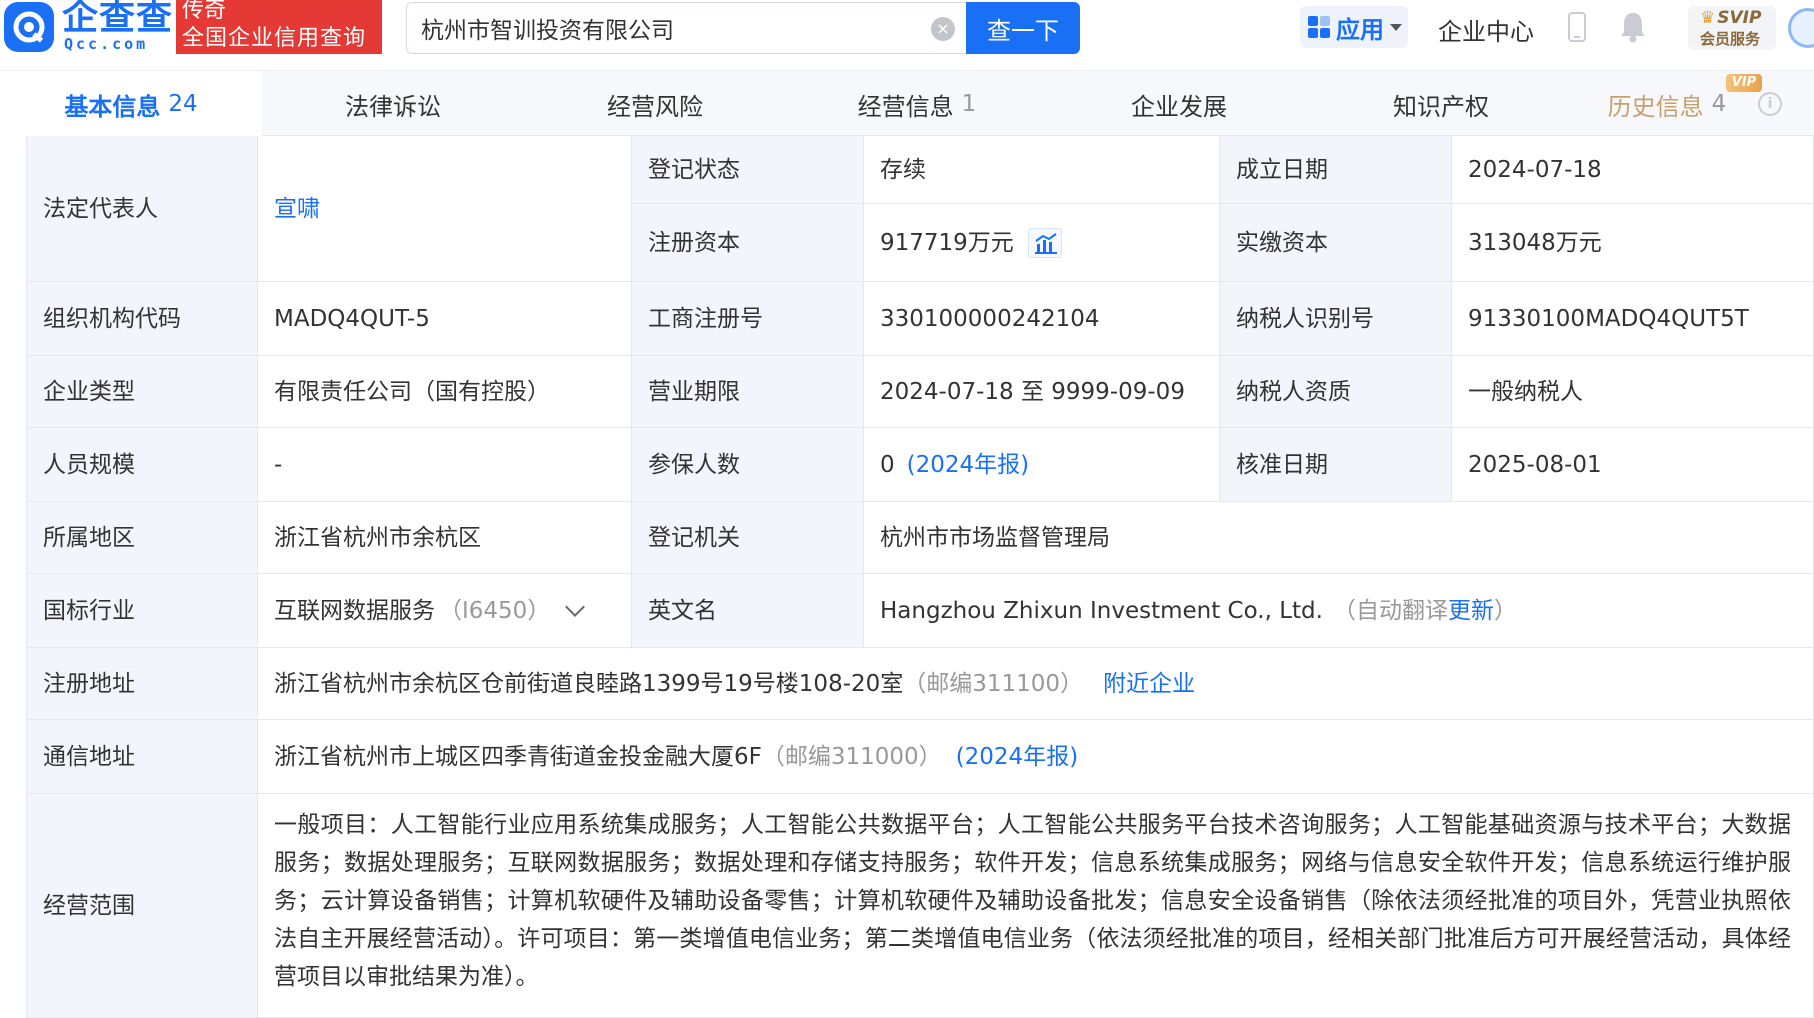 The width and height of the screenshot is (1814, 1018). Describe the element at coordinates (1633, 27) in the screenshot. I see `bell-icon` at that location.